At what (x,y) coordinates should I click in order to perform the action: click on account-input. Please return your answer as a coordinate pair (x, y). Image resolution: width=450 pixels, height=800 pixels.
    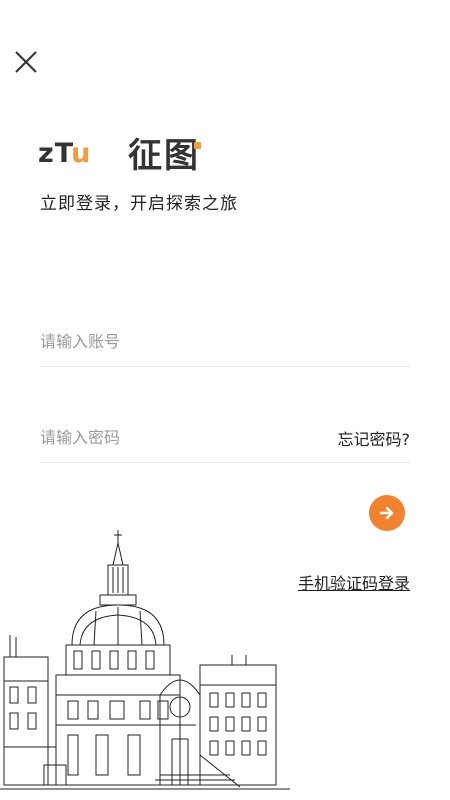
    Looking at the image, I should click on (170, 341).